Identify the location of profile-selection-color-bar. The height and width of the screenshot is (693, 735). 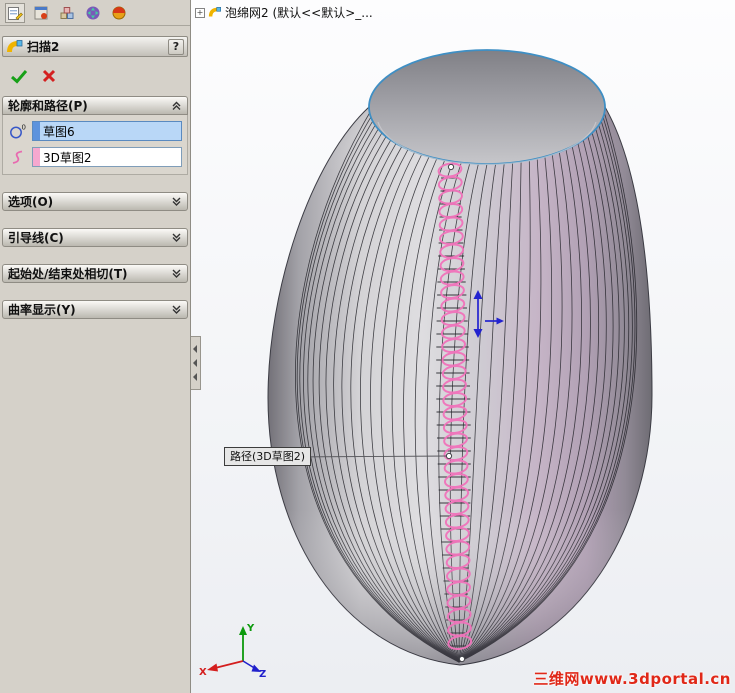
(36, 131).